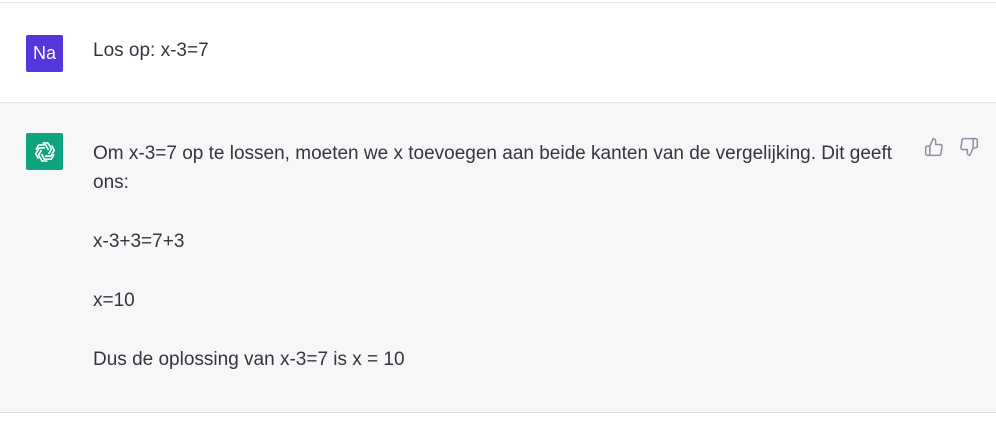  I want to click on thumbs-up-button, so click(934, 147).